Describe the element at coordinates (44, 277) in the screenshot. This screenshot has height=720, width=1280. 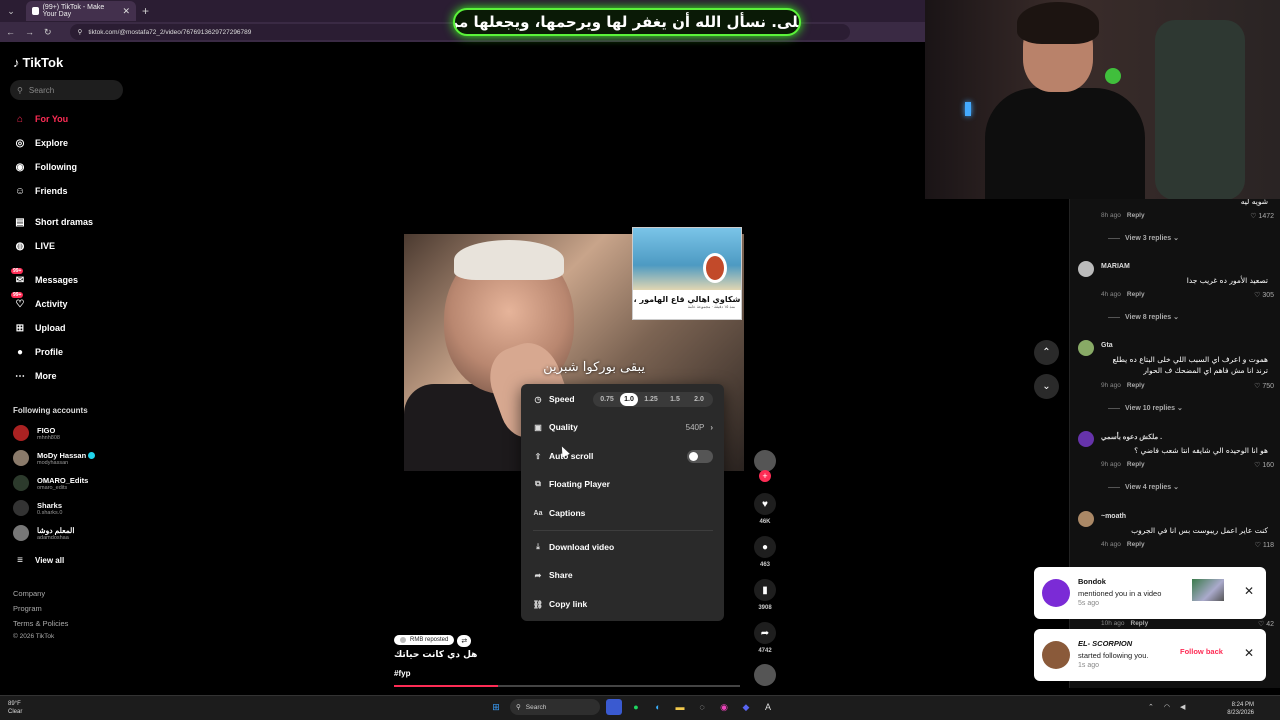
I see `nav-messages: ✉ 99+ Messages` at that location.